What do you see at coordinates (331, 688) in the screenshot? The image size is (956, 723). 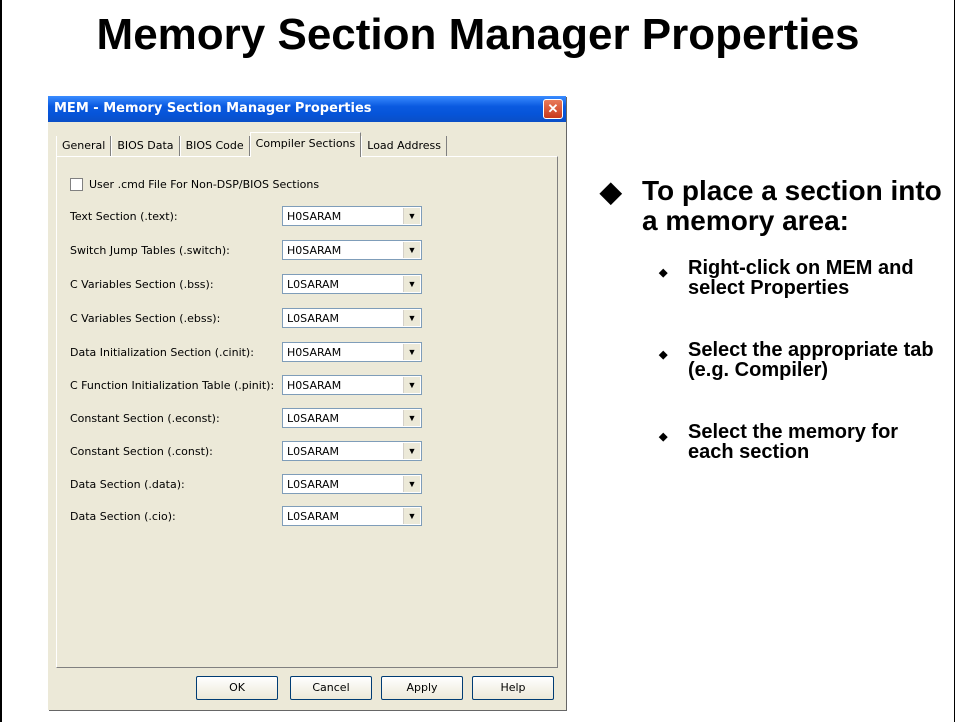 I see `cancel-button: Cancel` at bounding box center [331, 688].